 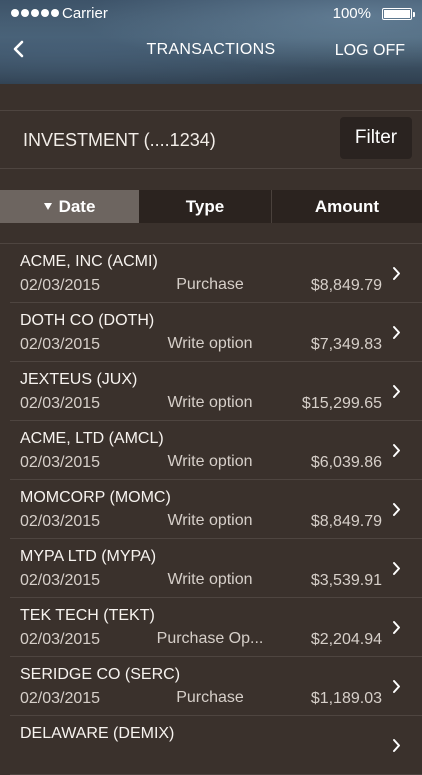 I want to click on transaction-name: SERIDGE CO (SERC), so click(x=100, y=674).